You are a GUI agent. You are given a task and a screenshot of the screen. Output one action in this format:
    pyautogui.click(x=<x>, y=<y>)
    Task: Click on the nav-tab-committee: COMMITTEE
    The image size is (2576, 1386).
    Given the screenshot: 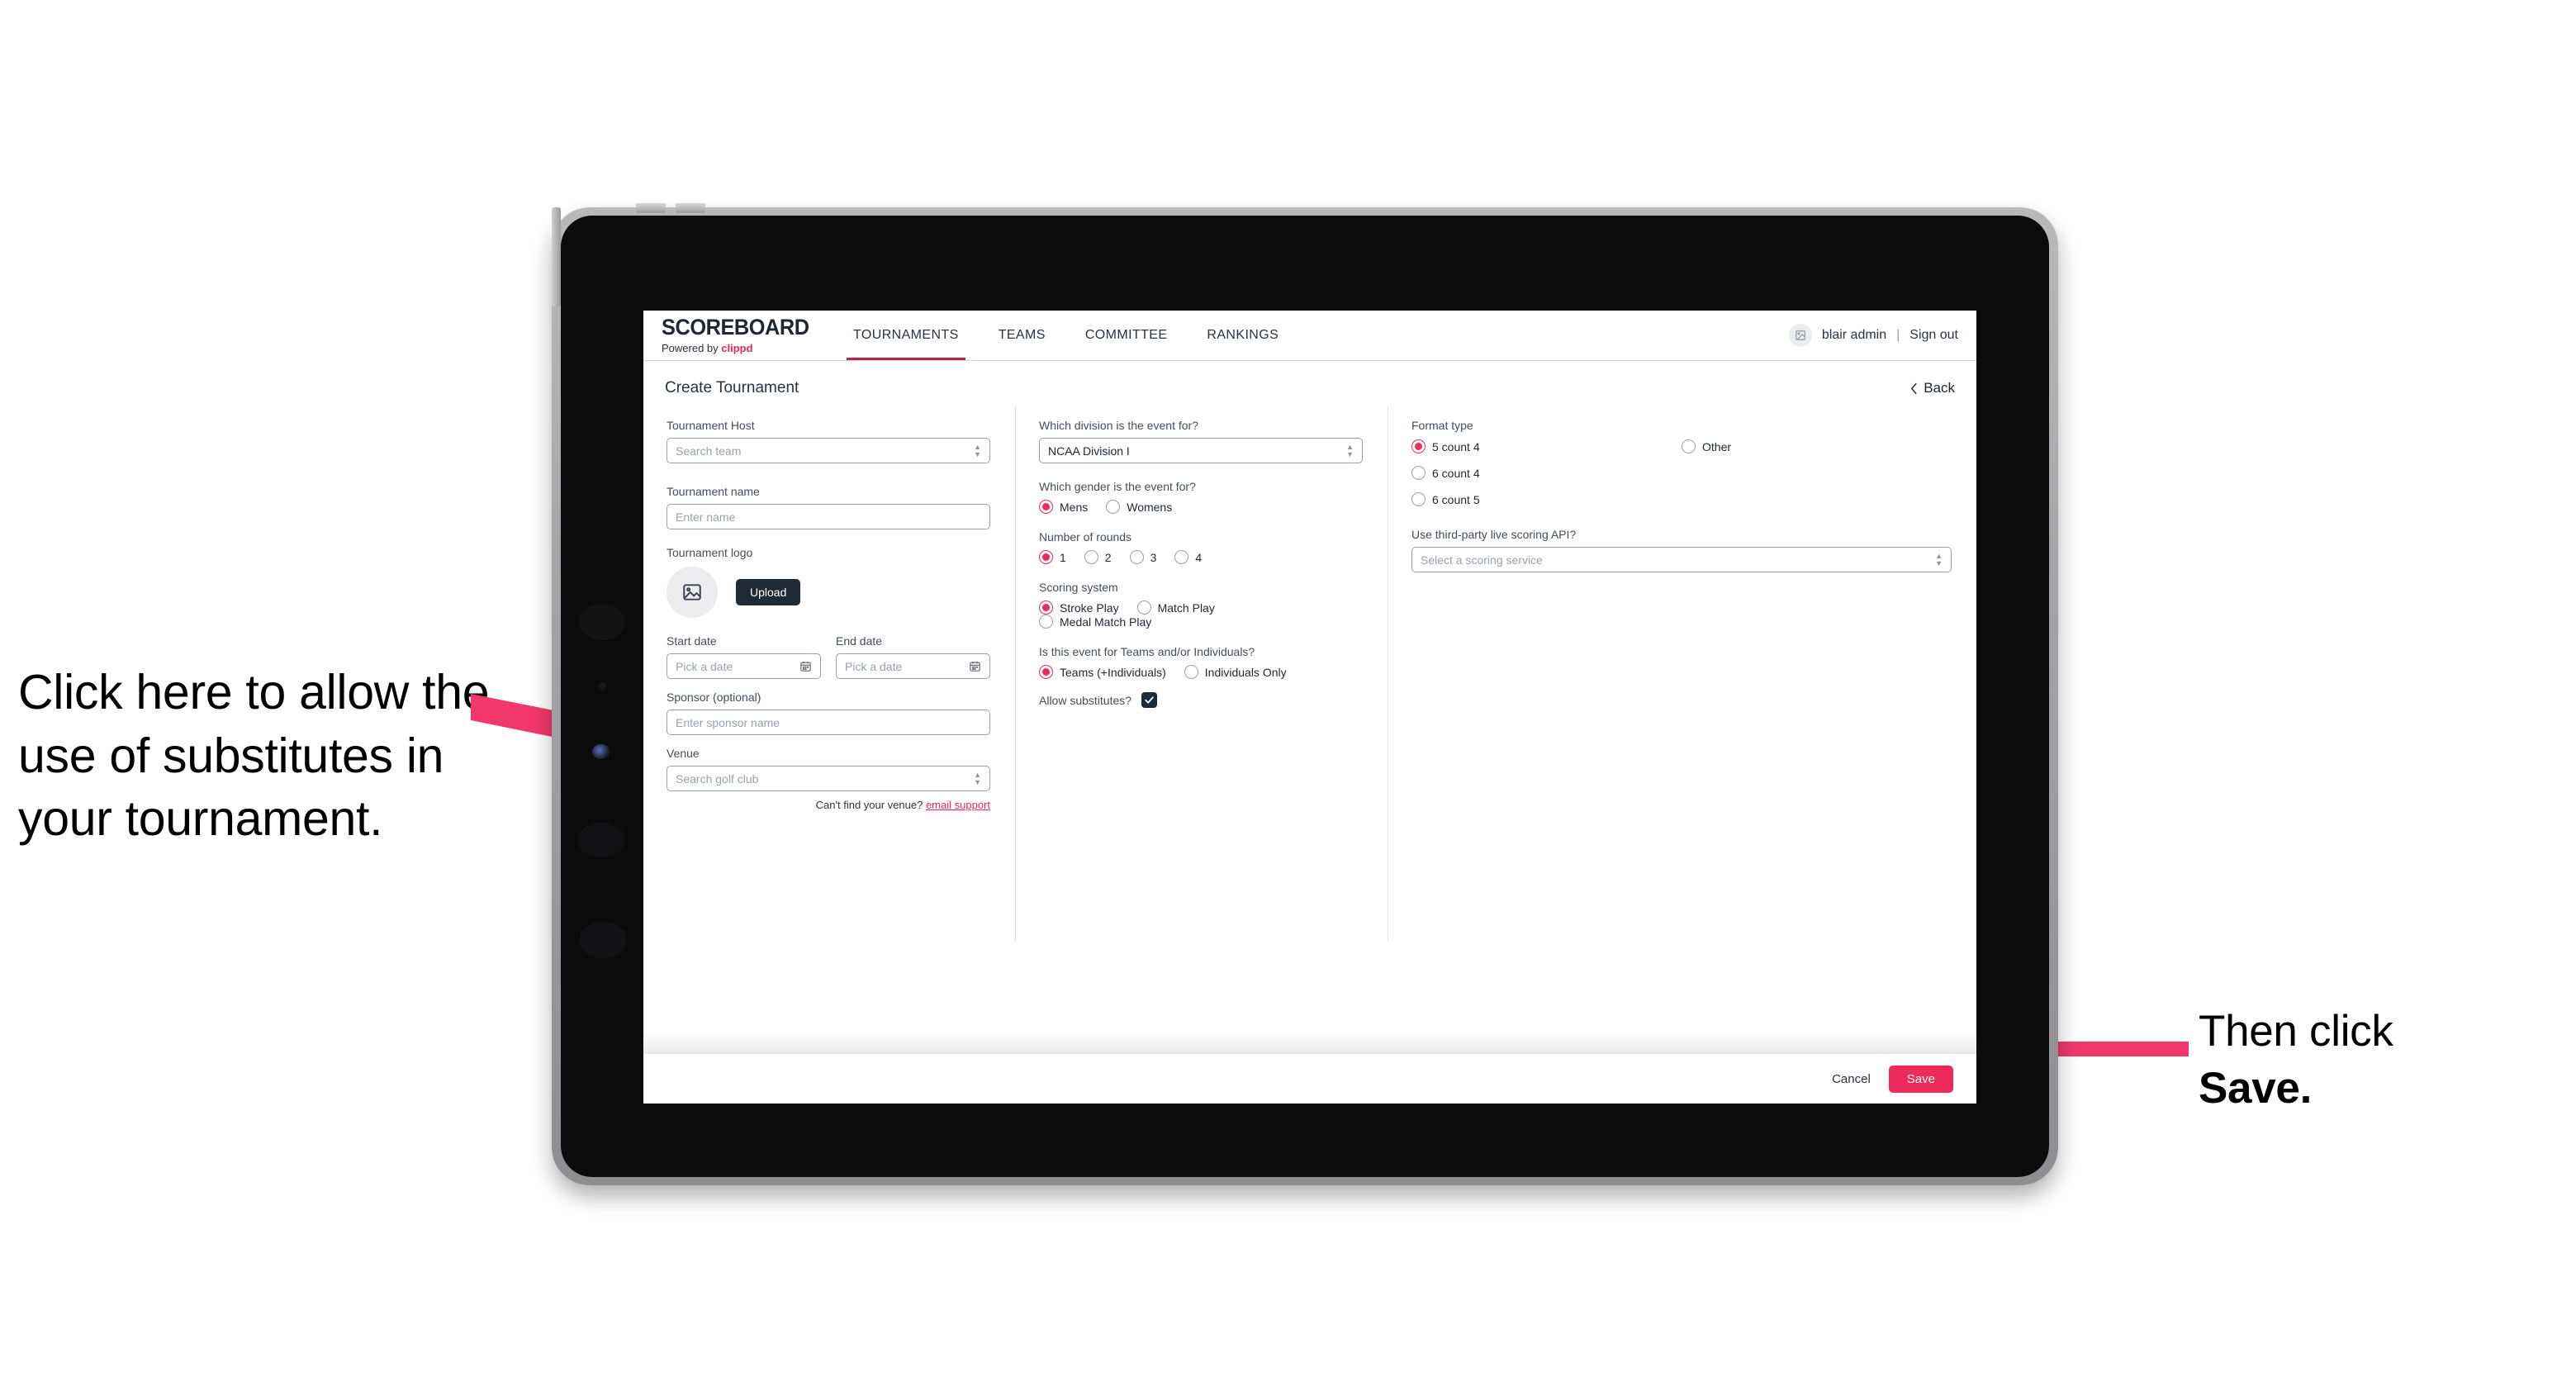 What is the action you would take?
    pyautogui.click(x=1126, y=335)
    